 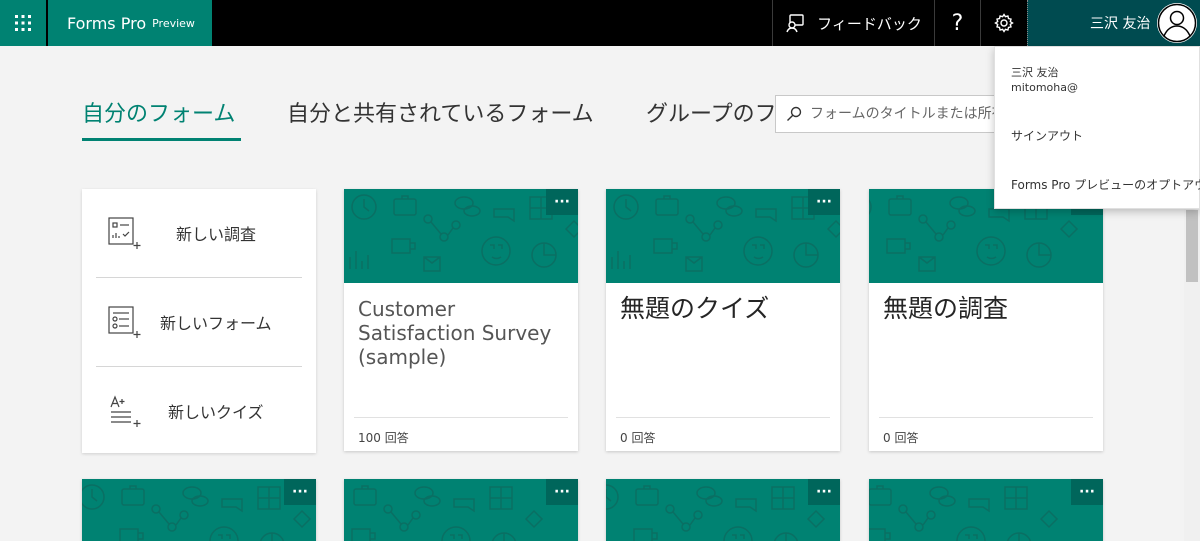 I want to click on account-button: 三沢 友治, so click(x=1113, y=23).